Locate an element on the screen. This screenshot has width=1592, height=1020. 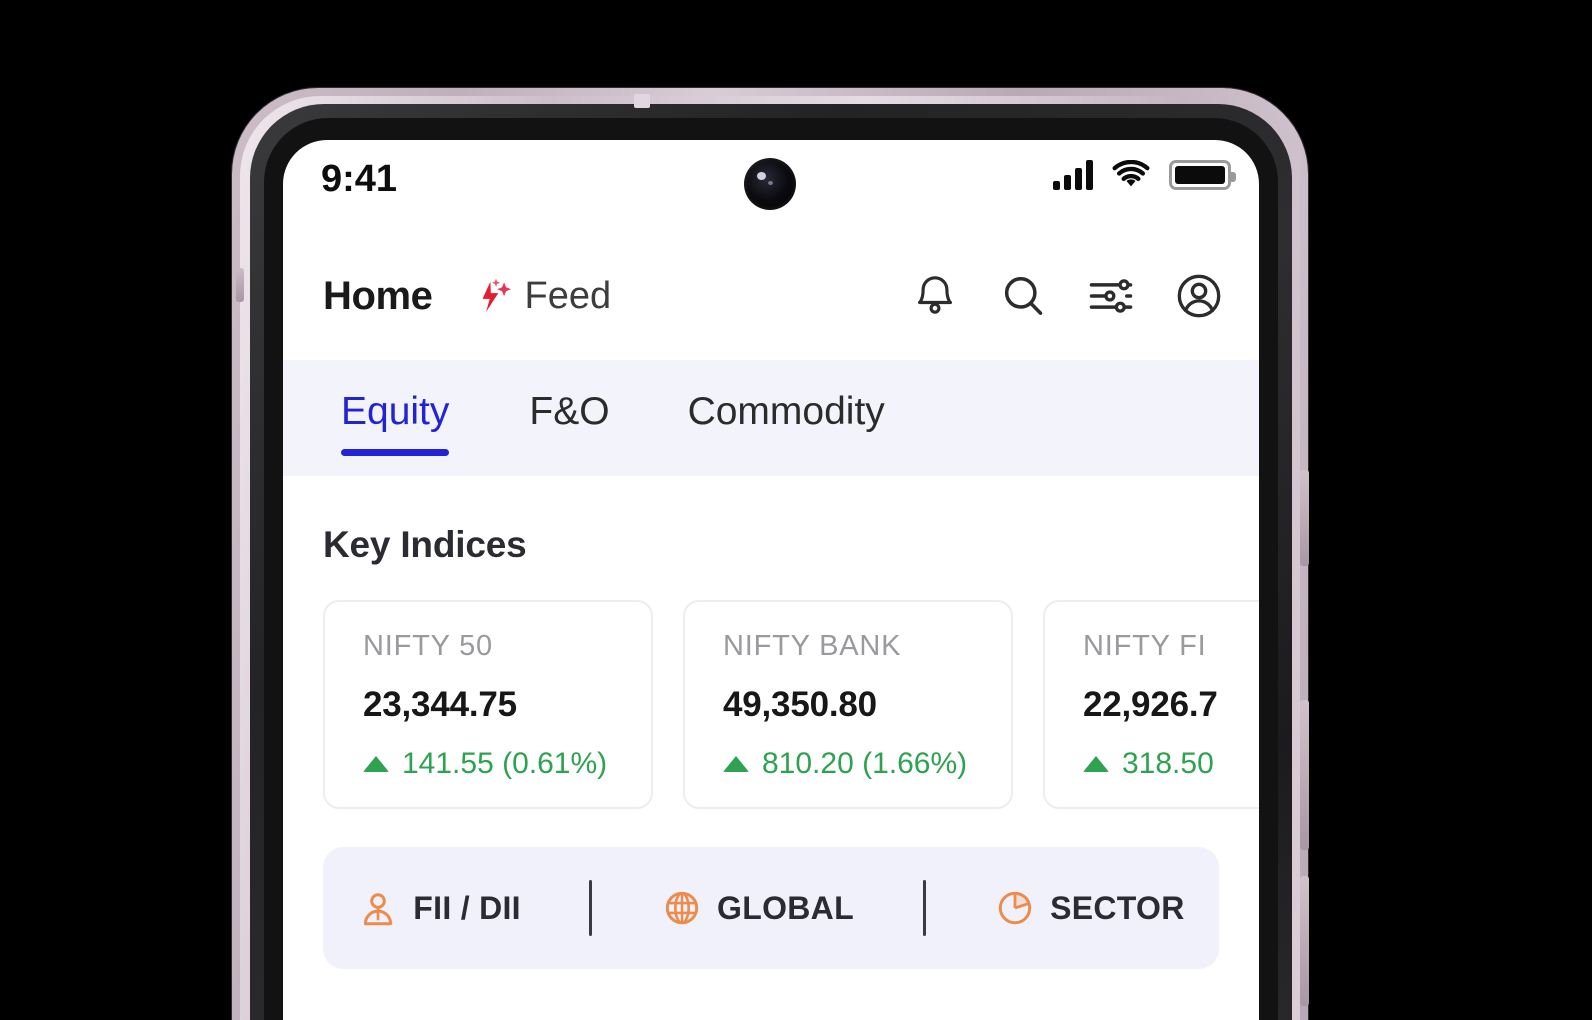
index-change-label: 810.20 (1.66%) is located at coordinates (865, 763).